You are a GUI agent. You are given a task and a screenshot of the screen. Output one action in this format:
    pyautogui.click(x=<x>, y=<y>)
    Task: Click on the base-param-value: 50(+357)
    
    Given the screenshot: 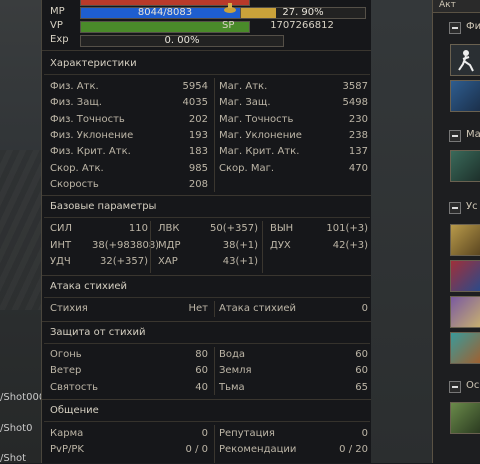 What is the action you would take?
    pyautogui.click(x=234, y=228)
    